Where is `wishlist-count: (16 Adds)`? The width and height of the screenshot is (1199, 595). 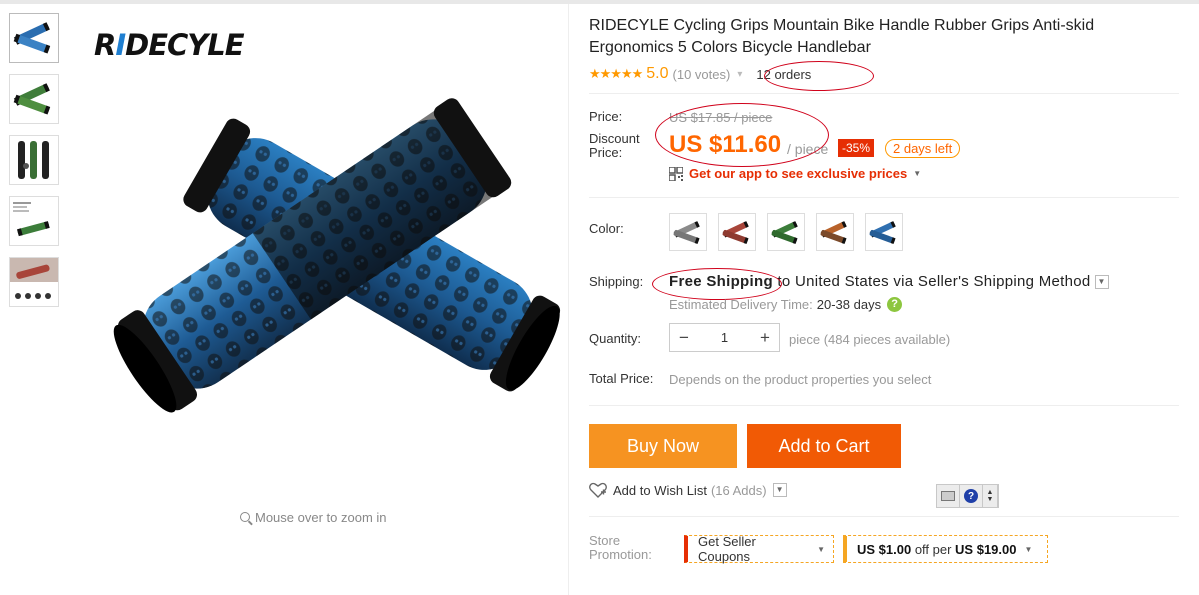
wishlist-count: (16 Adds) is located at coordinates (738, 490).